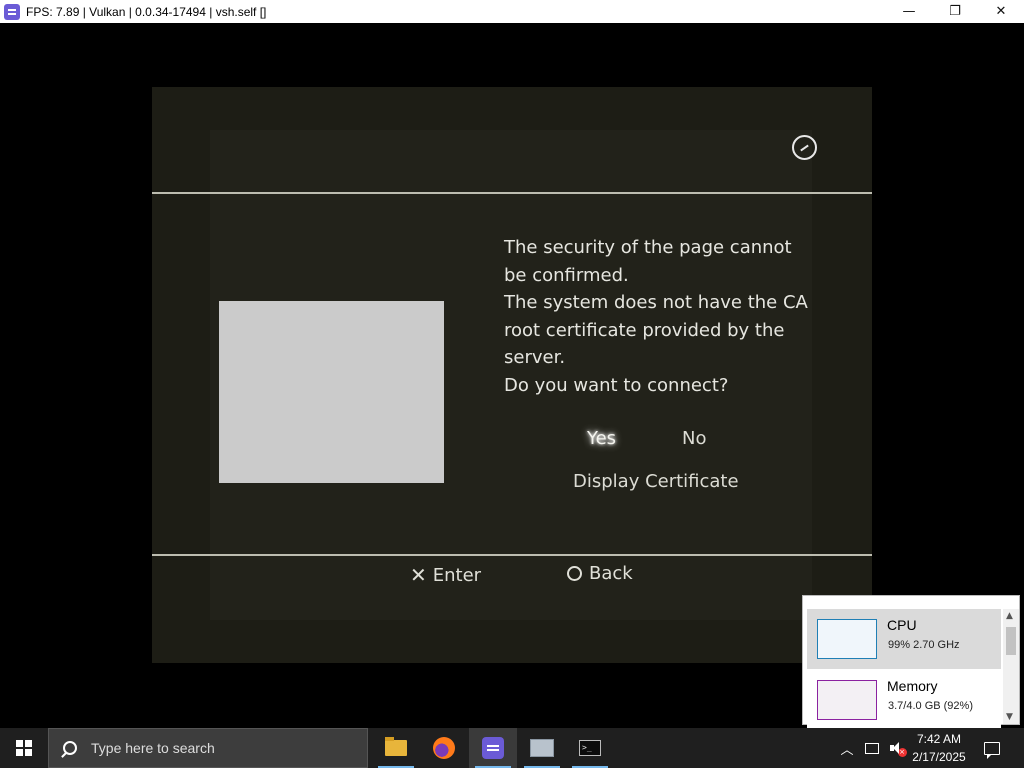 The height and width of the screenshot is (768, 1024). Describe the element at coordinates (418, 575) in the screenshot. I see `cross-button-icon: ✕` at that location.